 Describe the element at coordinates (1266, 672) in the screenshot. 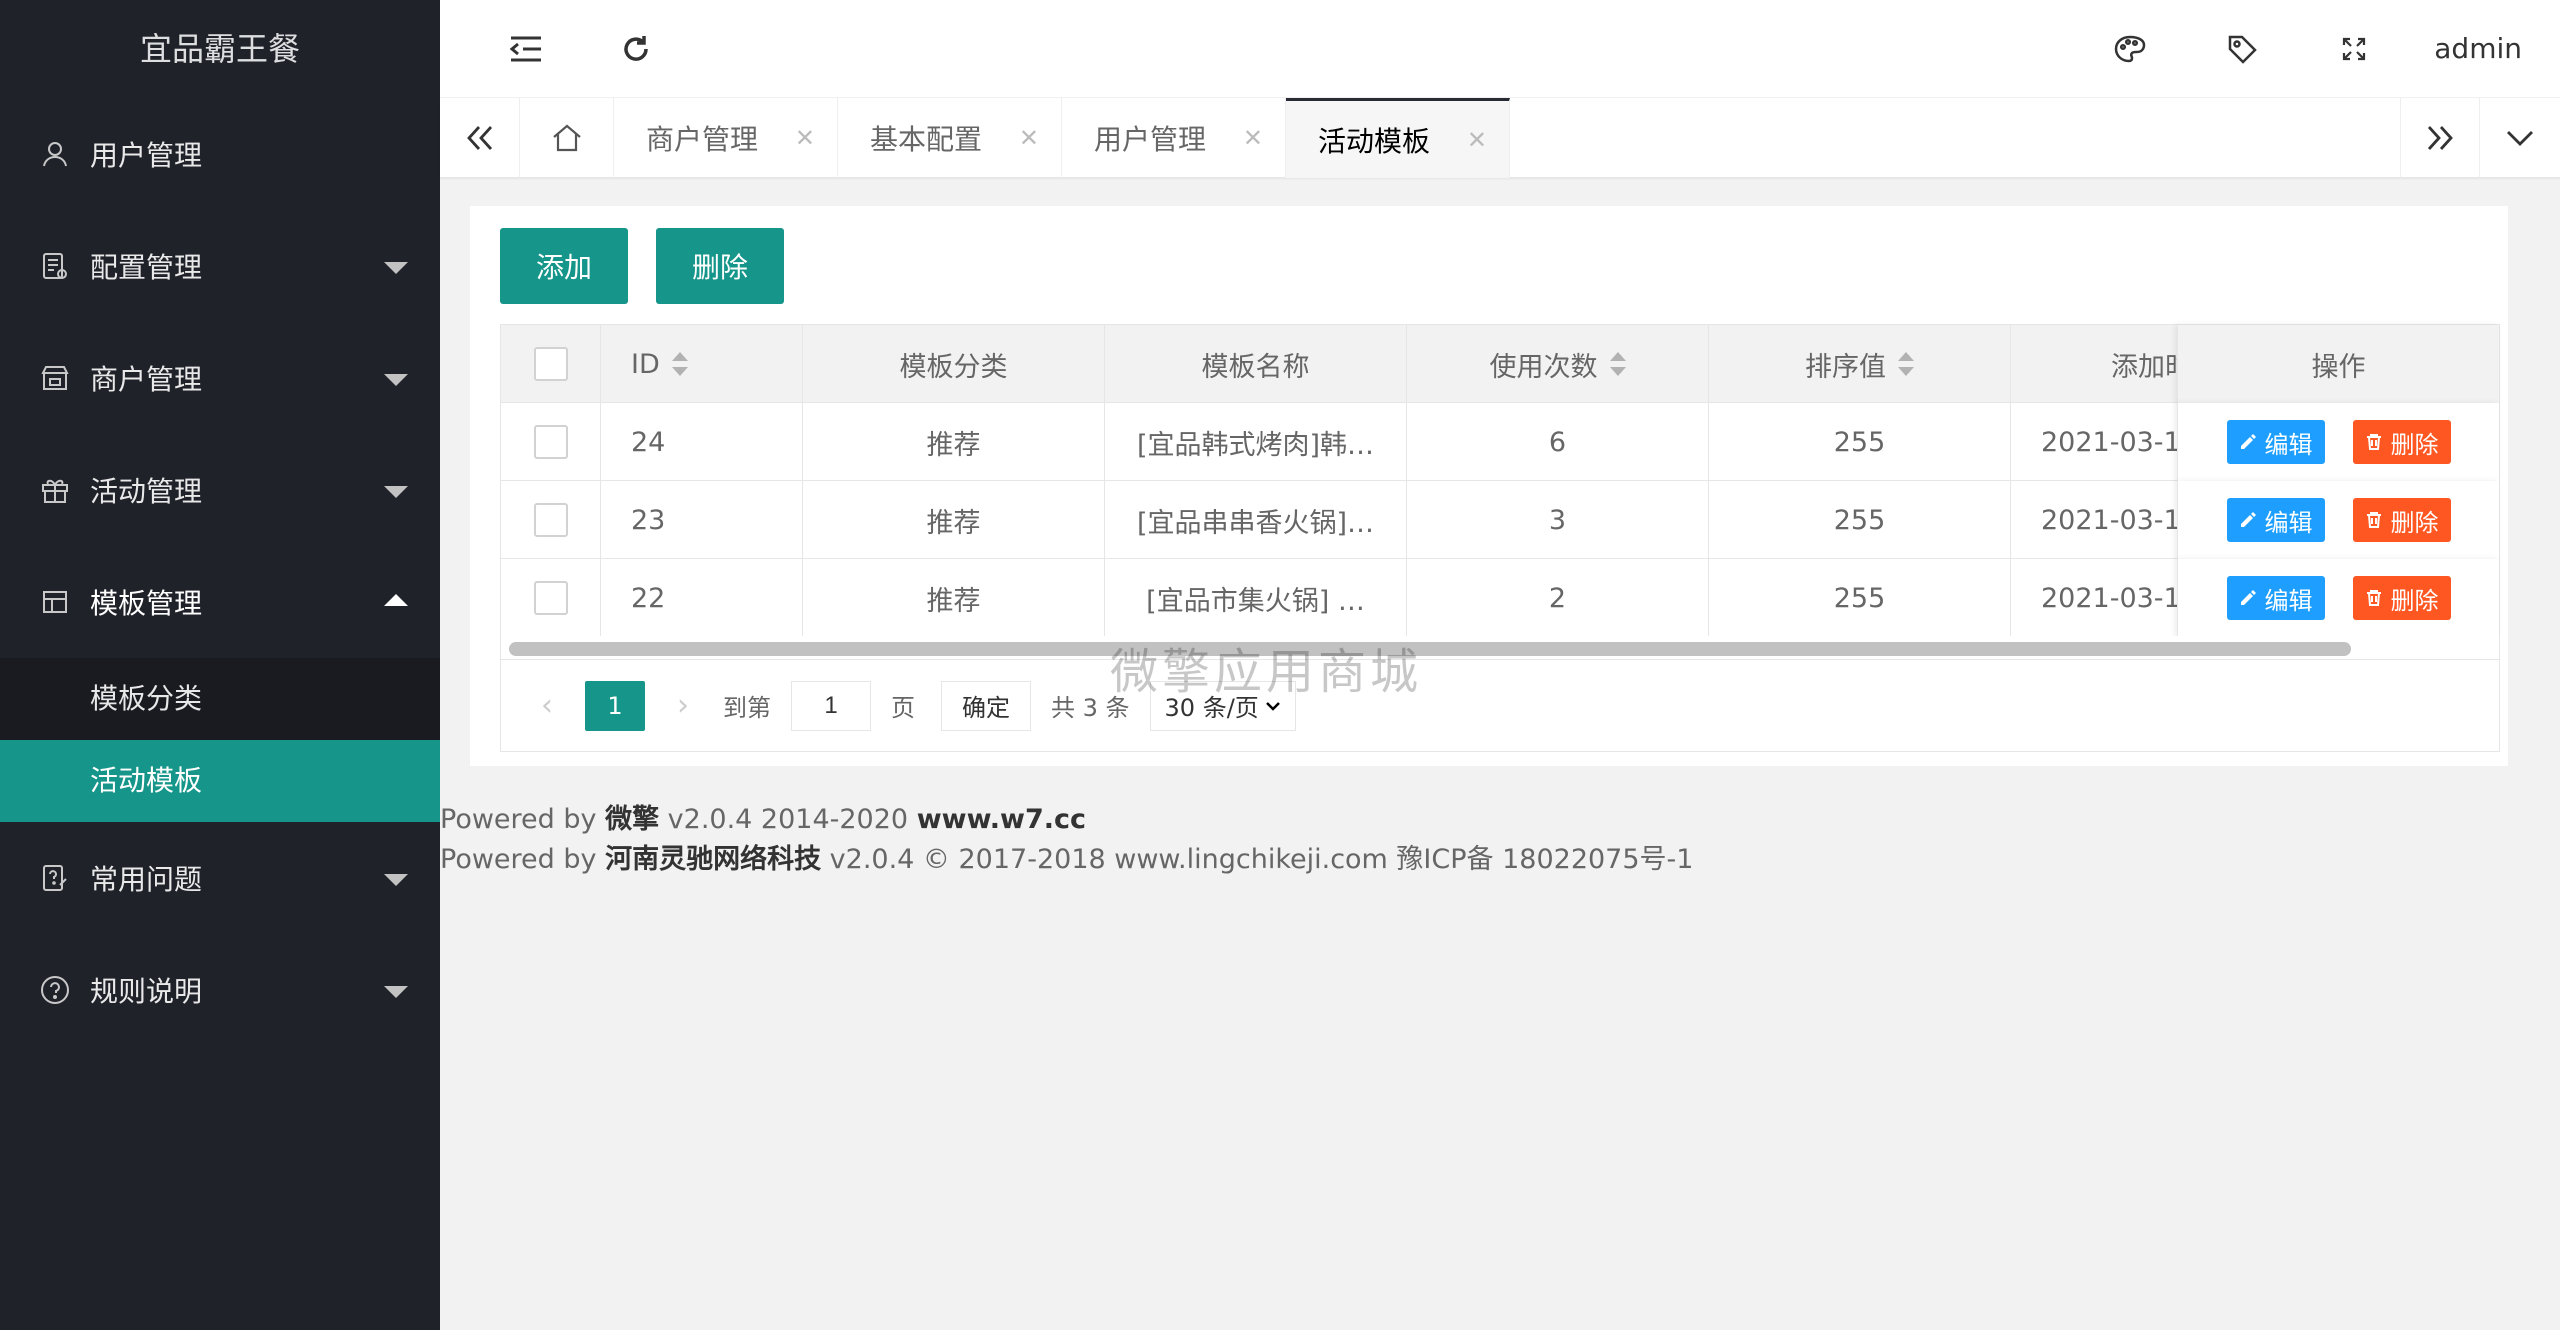

I see `watermark: 微擎应用商城` at that location.